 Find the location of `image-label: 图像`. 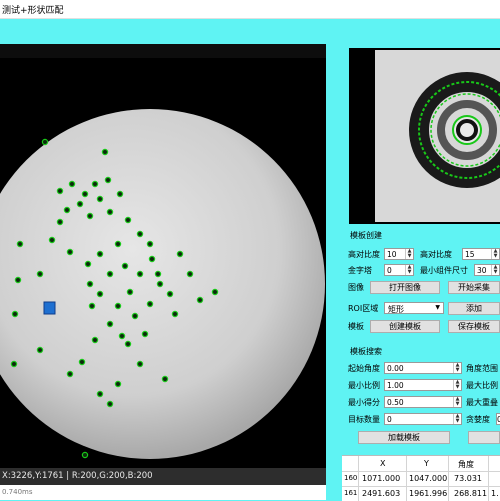

image-label: 图像 is located at coordinates (356, 287).